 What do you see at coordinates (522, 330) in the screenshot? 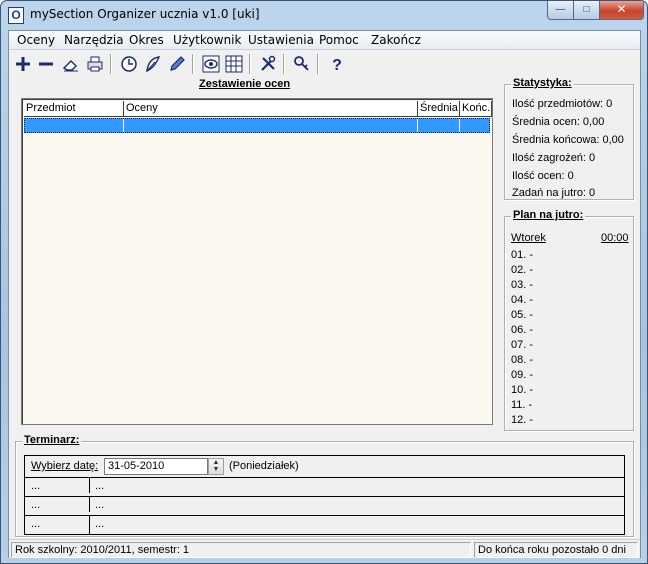
I see `plan-lesson-06: 06. -` at bounding box center [522, 330].